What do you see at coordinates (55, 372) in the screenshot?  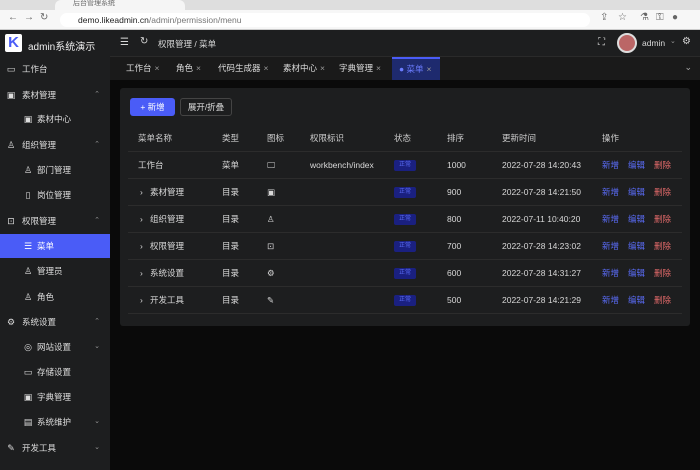 I see `sidebar-item: ▭ 存储设置` at bounding box center [55, 372].